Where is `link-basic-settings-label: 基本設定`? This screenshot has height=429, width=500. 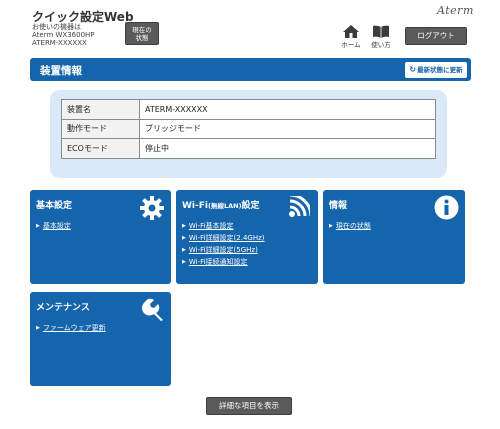 link-basic-settings-label: 基本設定 is located at coordinates (57, 226).